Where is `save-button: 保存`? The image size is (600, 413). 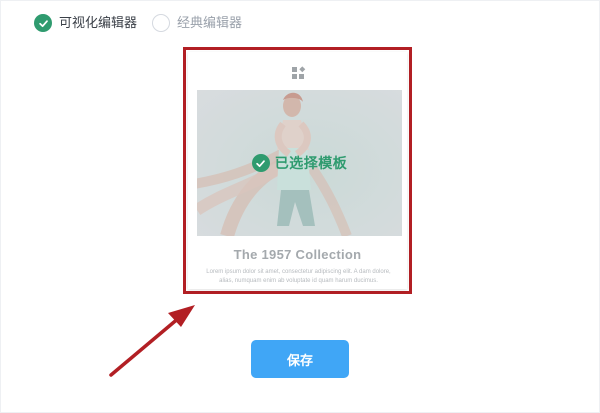
save-button: 保存 is located at coordinates (300, 359).